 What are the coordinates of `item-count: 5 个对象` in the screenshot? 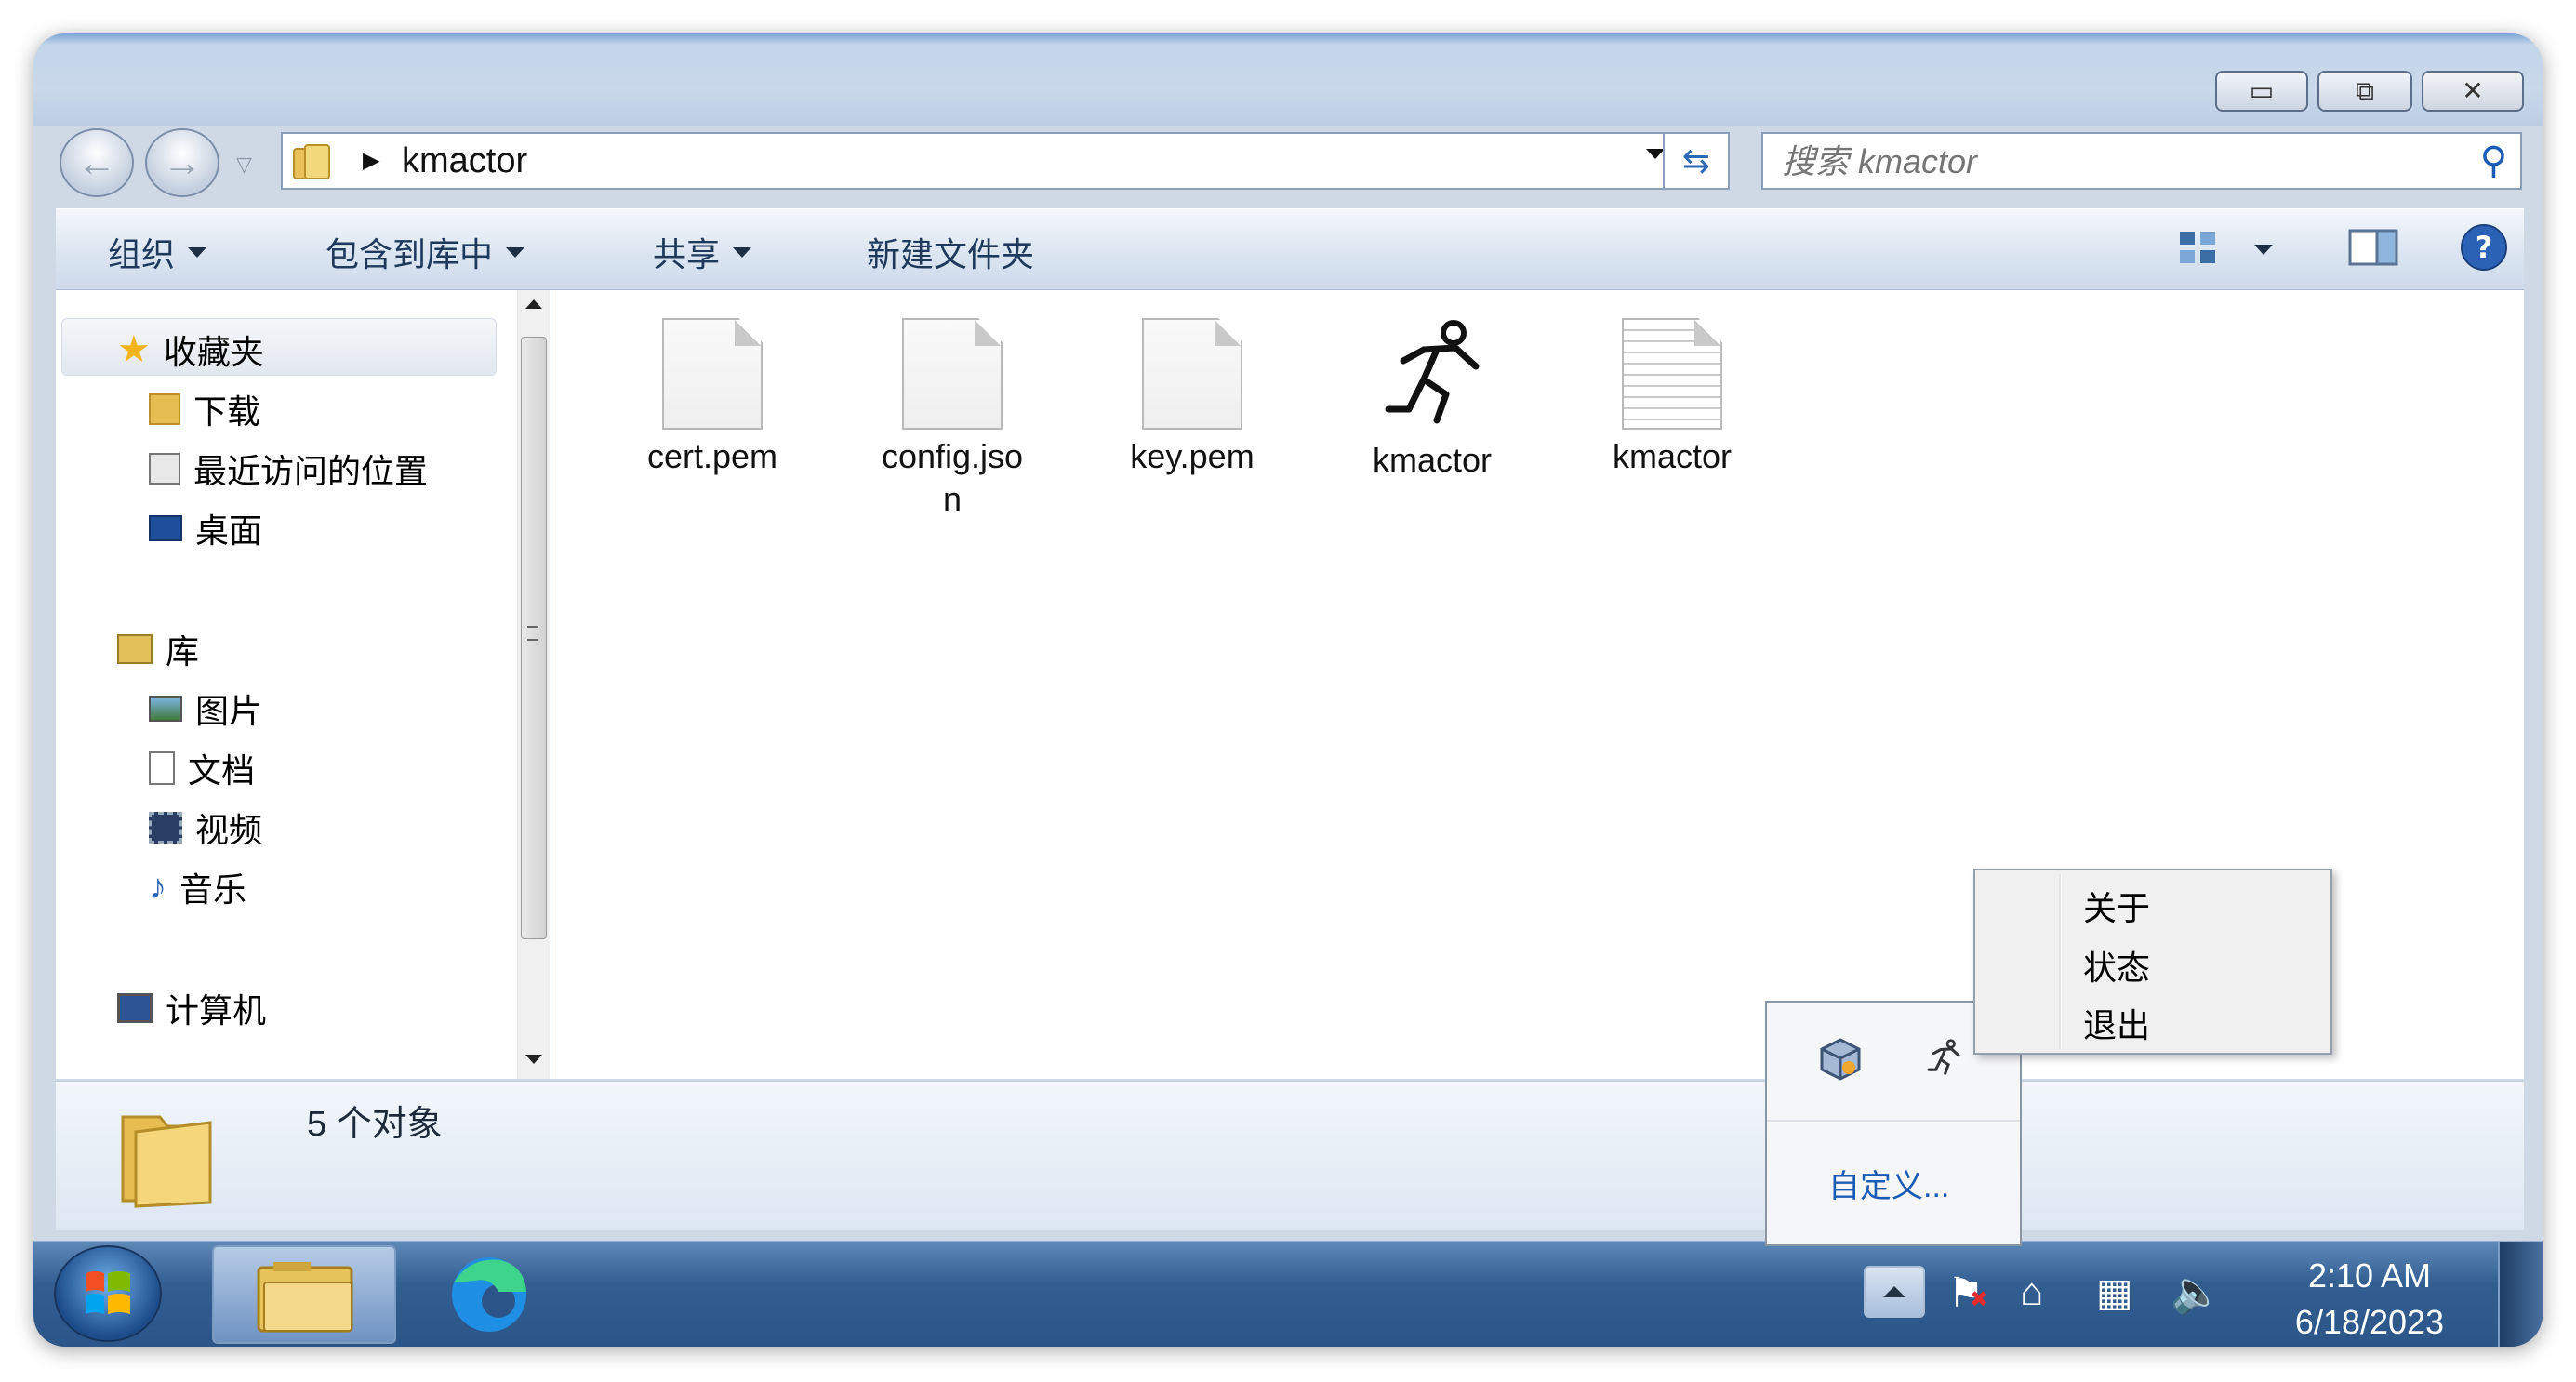 It's located at (375, 1125).